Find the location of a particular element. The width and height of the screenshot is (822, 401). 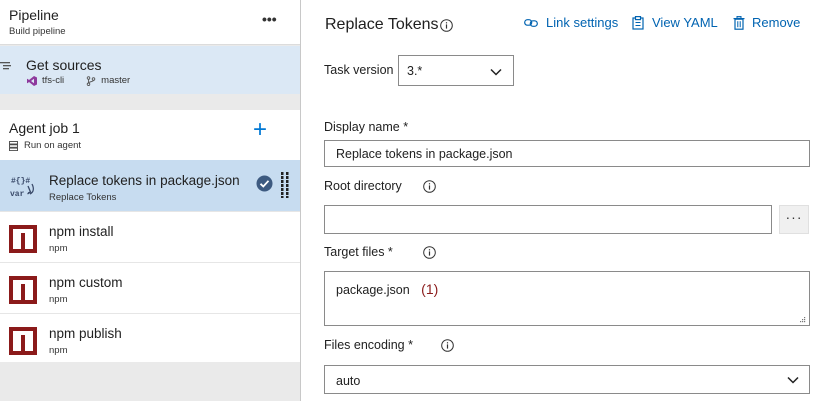

root-directory-input is located at coordinates (548, 219).